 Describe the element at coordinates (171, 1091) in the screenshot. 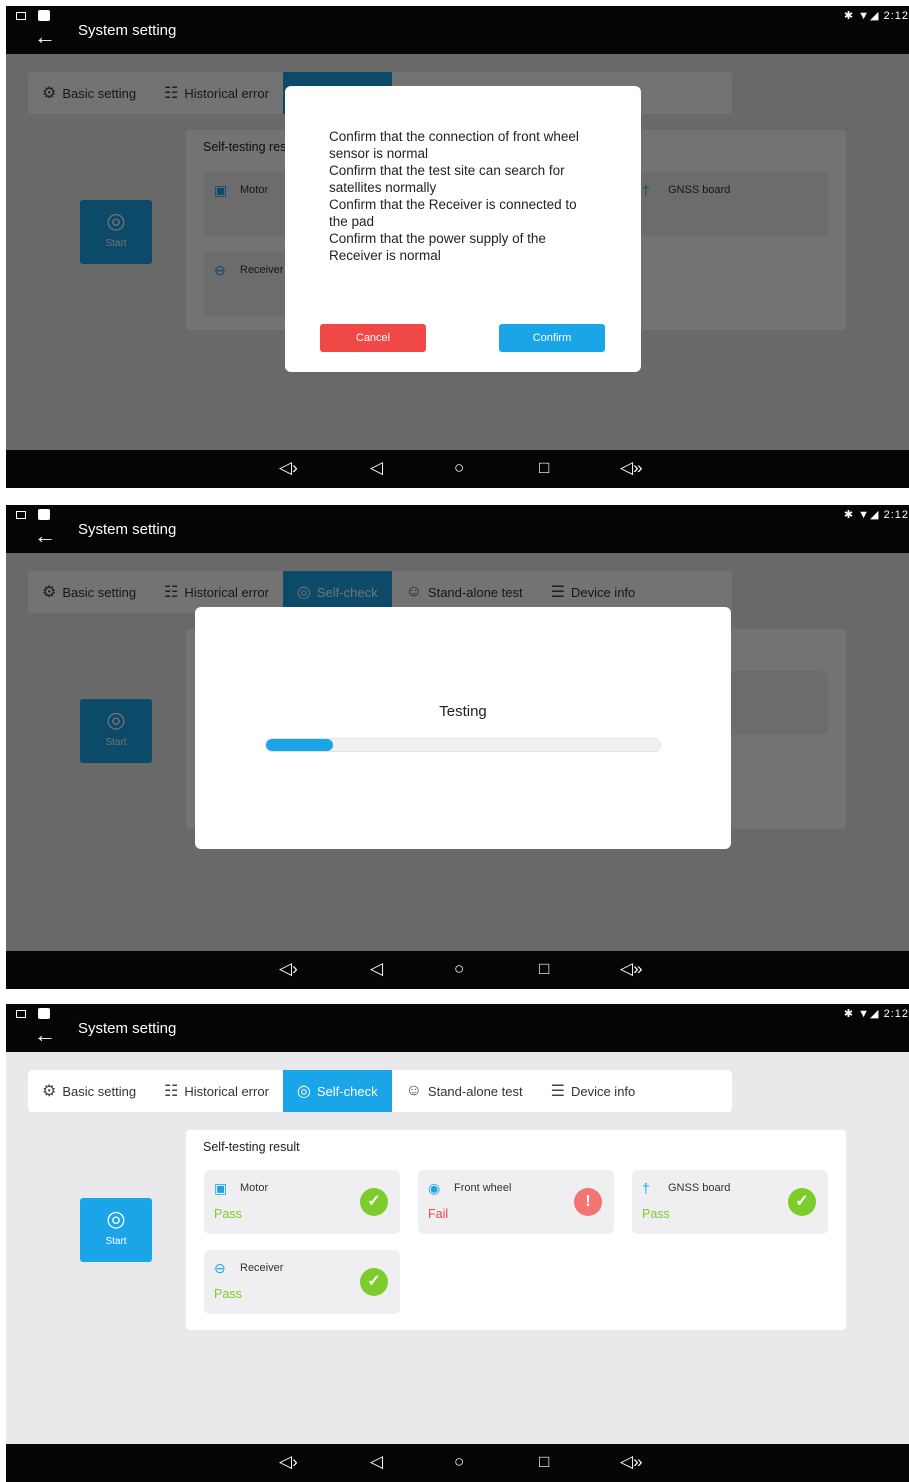

I see `calendar-error-icon: ☷` at that location.